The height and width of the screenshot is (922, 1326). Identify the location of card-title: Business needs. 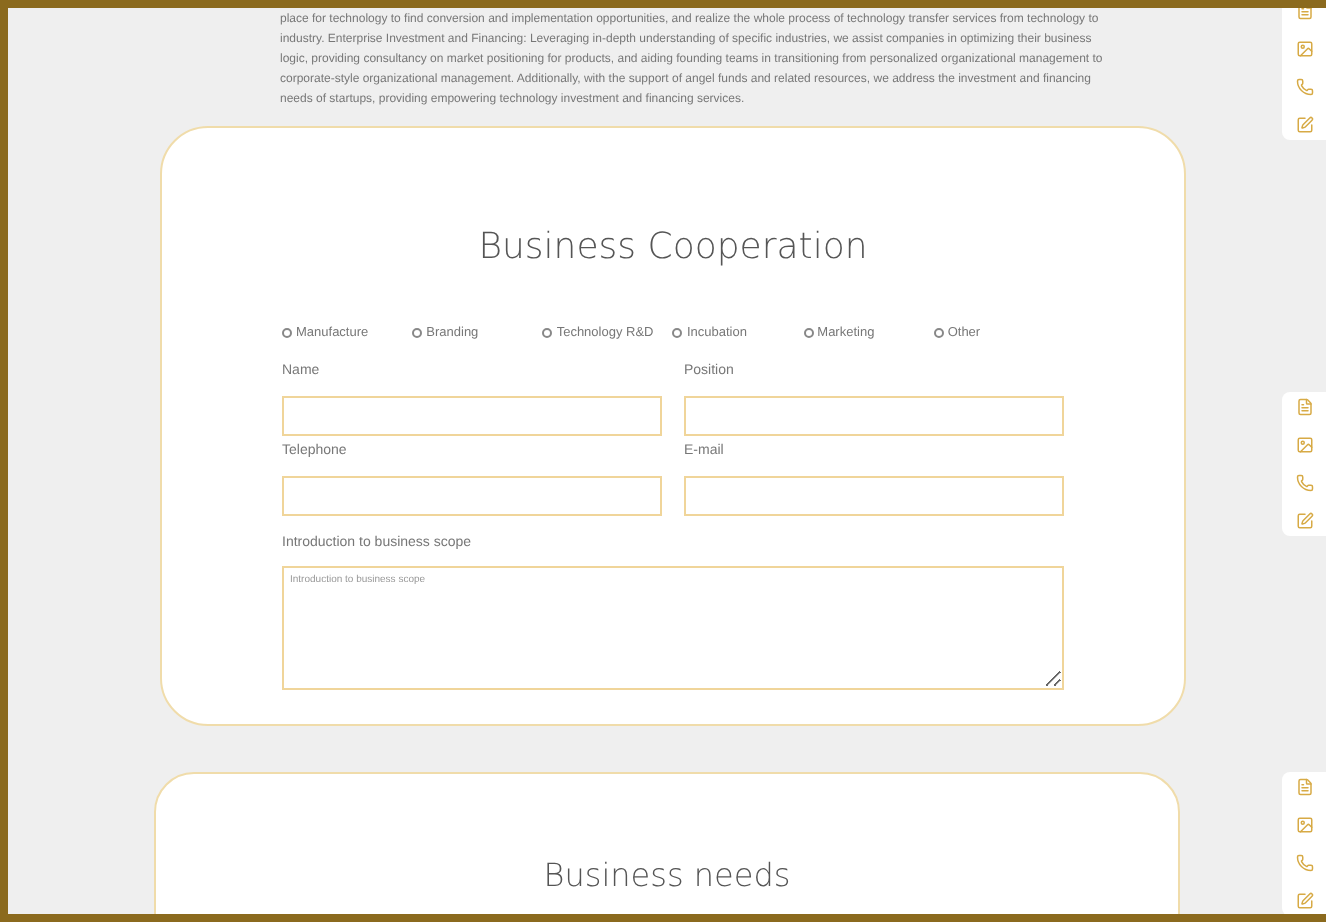
(667, 876).